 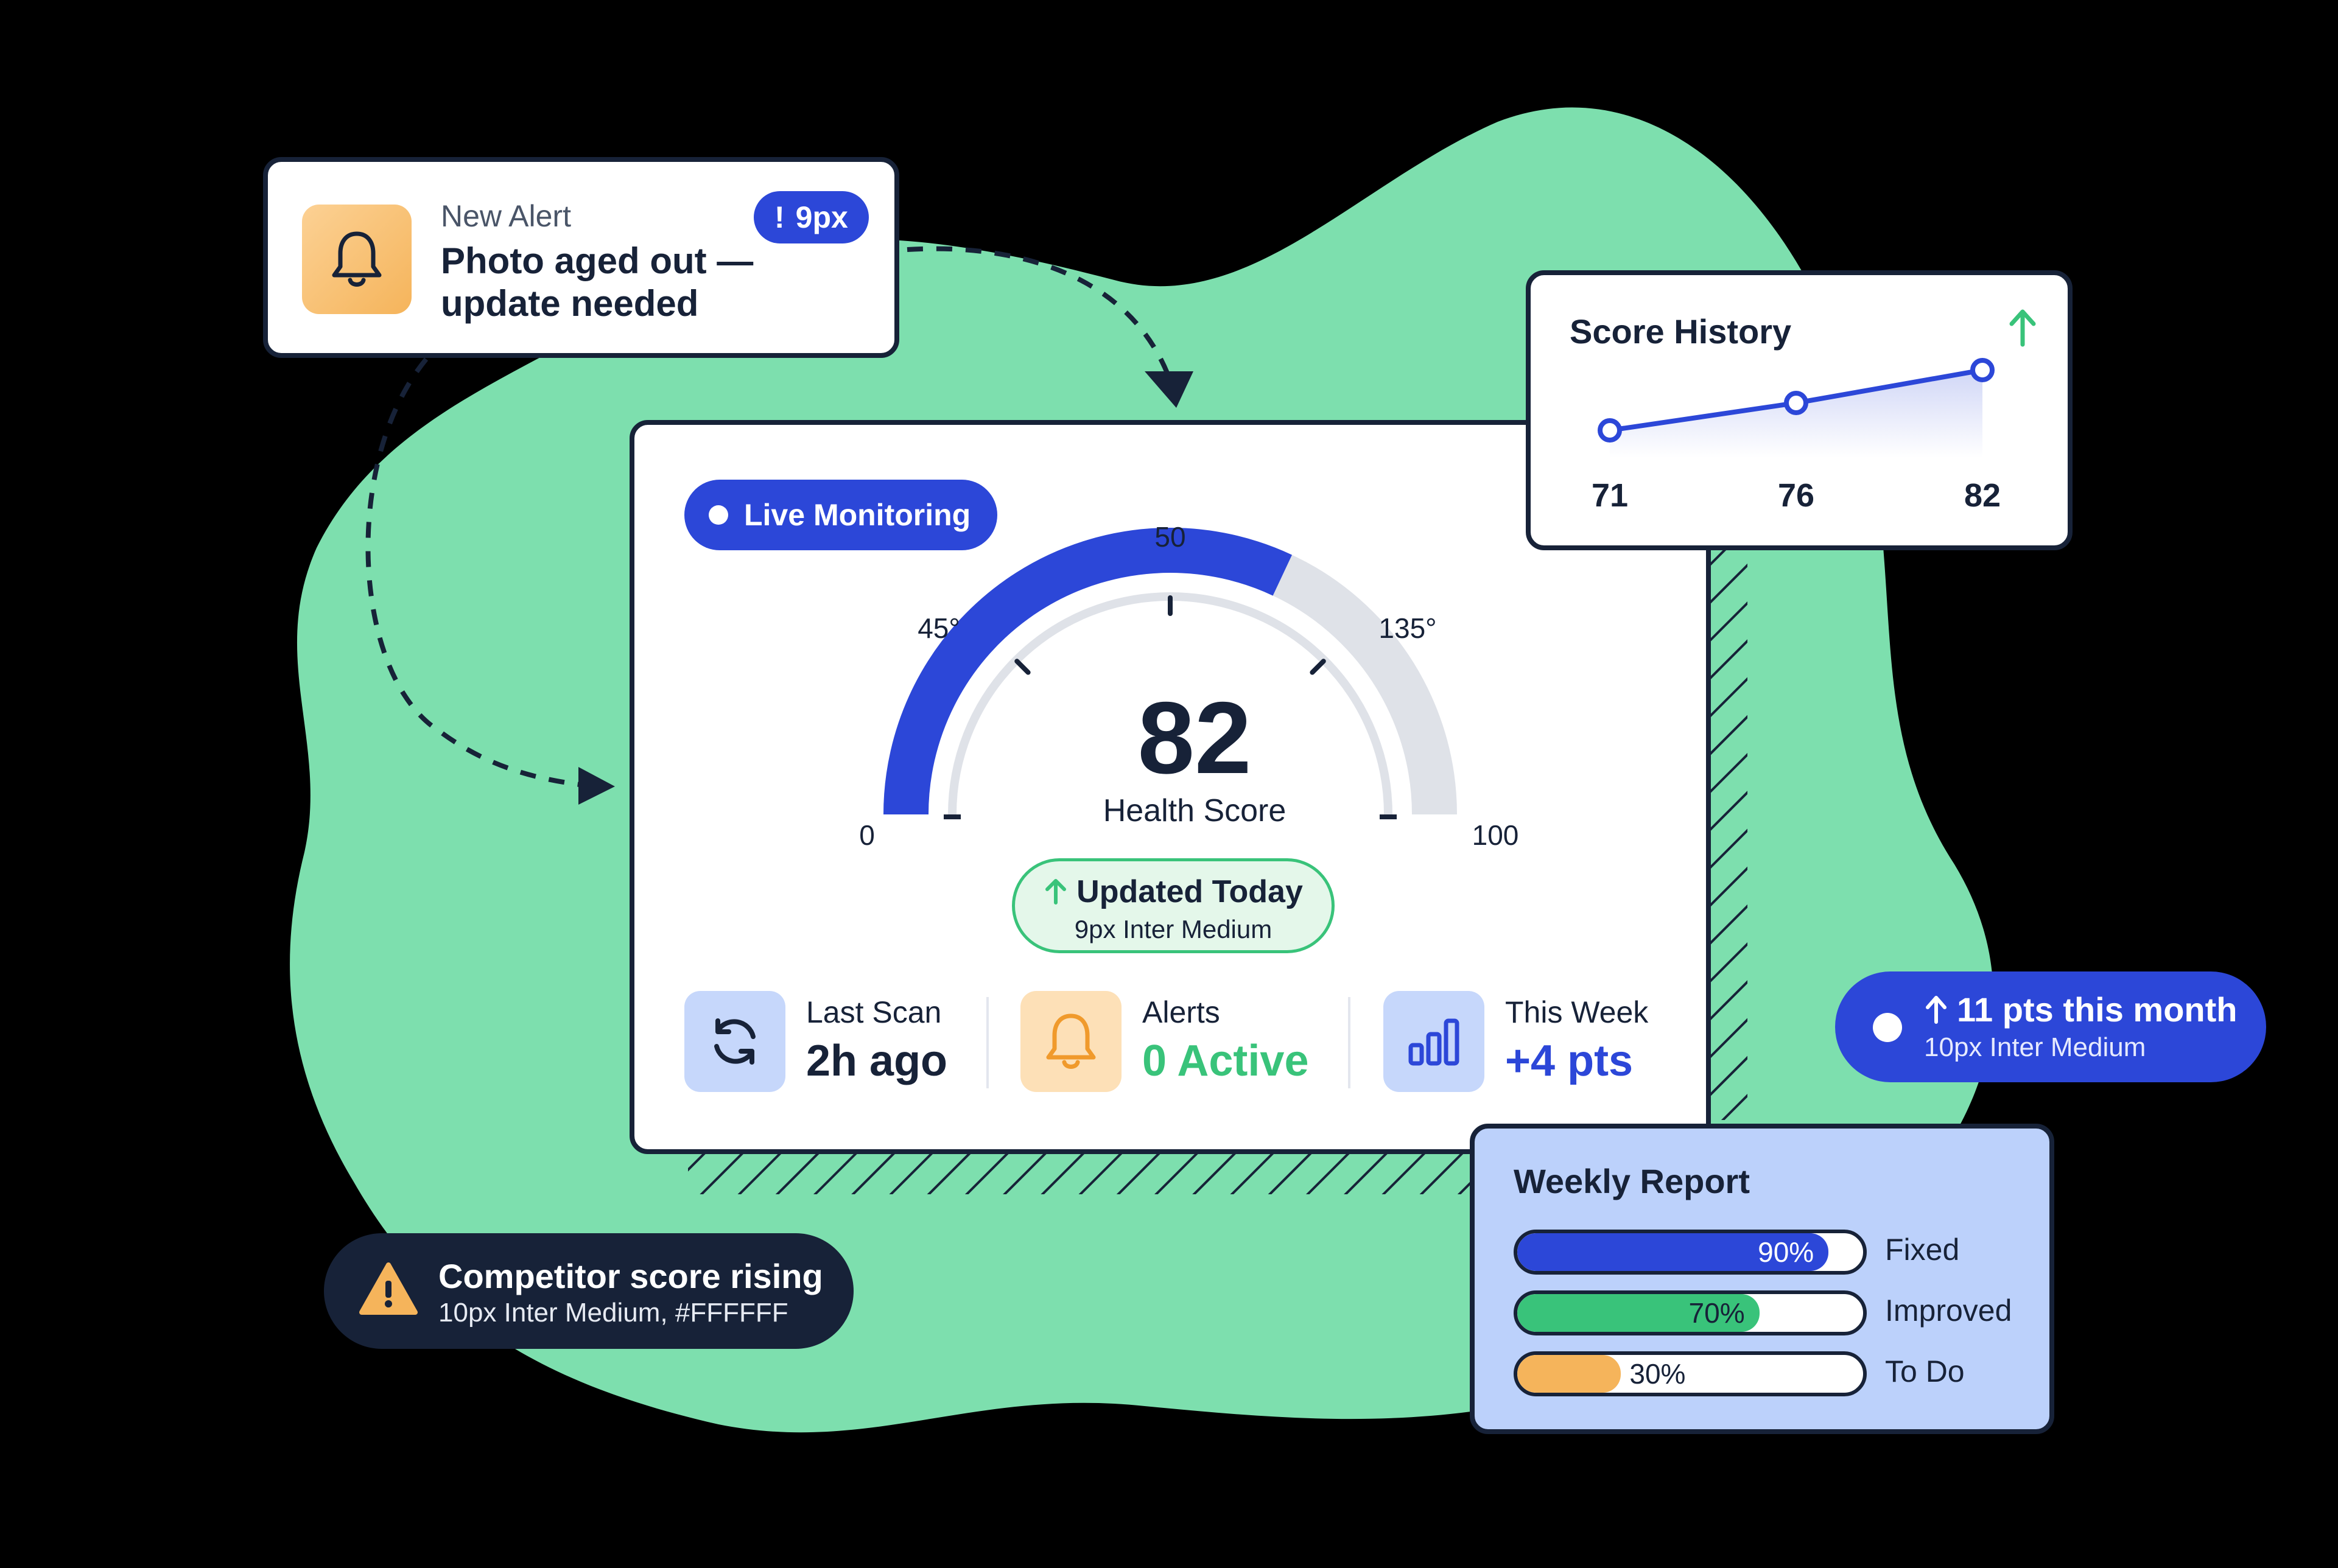 I want to click on refresh-icon, so click(x=735, y=1041).